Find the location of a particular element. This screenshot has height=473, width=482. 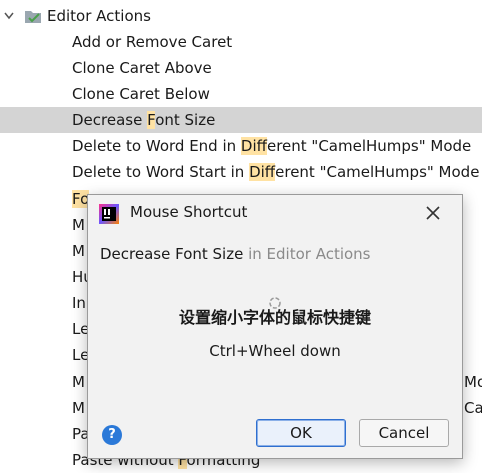

tree-group-editor-actions: Editor Actions is located at coordinates (241, 16).